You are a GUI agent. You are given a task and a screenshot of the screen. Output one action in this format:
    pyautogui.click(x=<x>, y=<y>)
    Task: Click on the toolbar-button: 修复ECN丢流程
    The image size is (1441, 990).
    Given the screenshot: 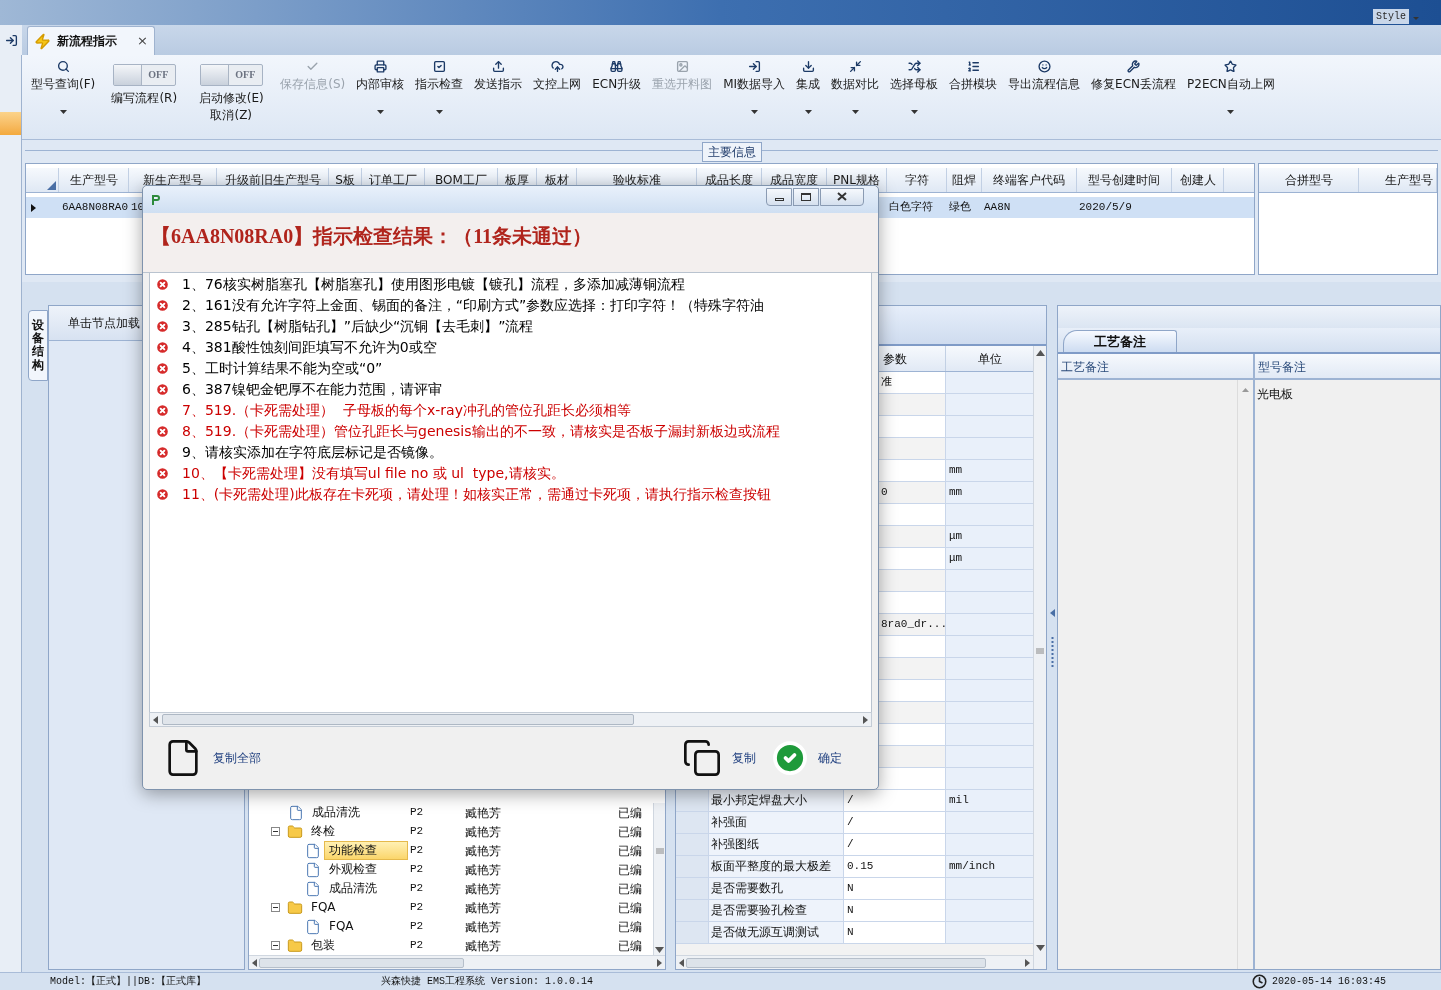 What is the action you would take?
    pyautogui.click(x=1134, y=90)
    